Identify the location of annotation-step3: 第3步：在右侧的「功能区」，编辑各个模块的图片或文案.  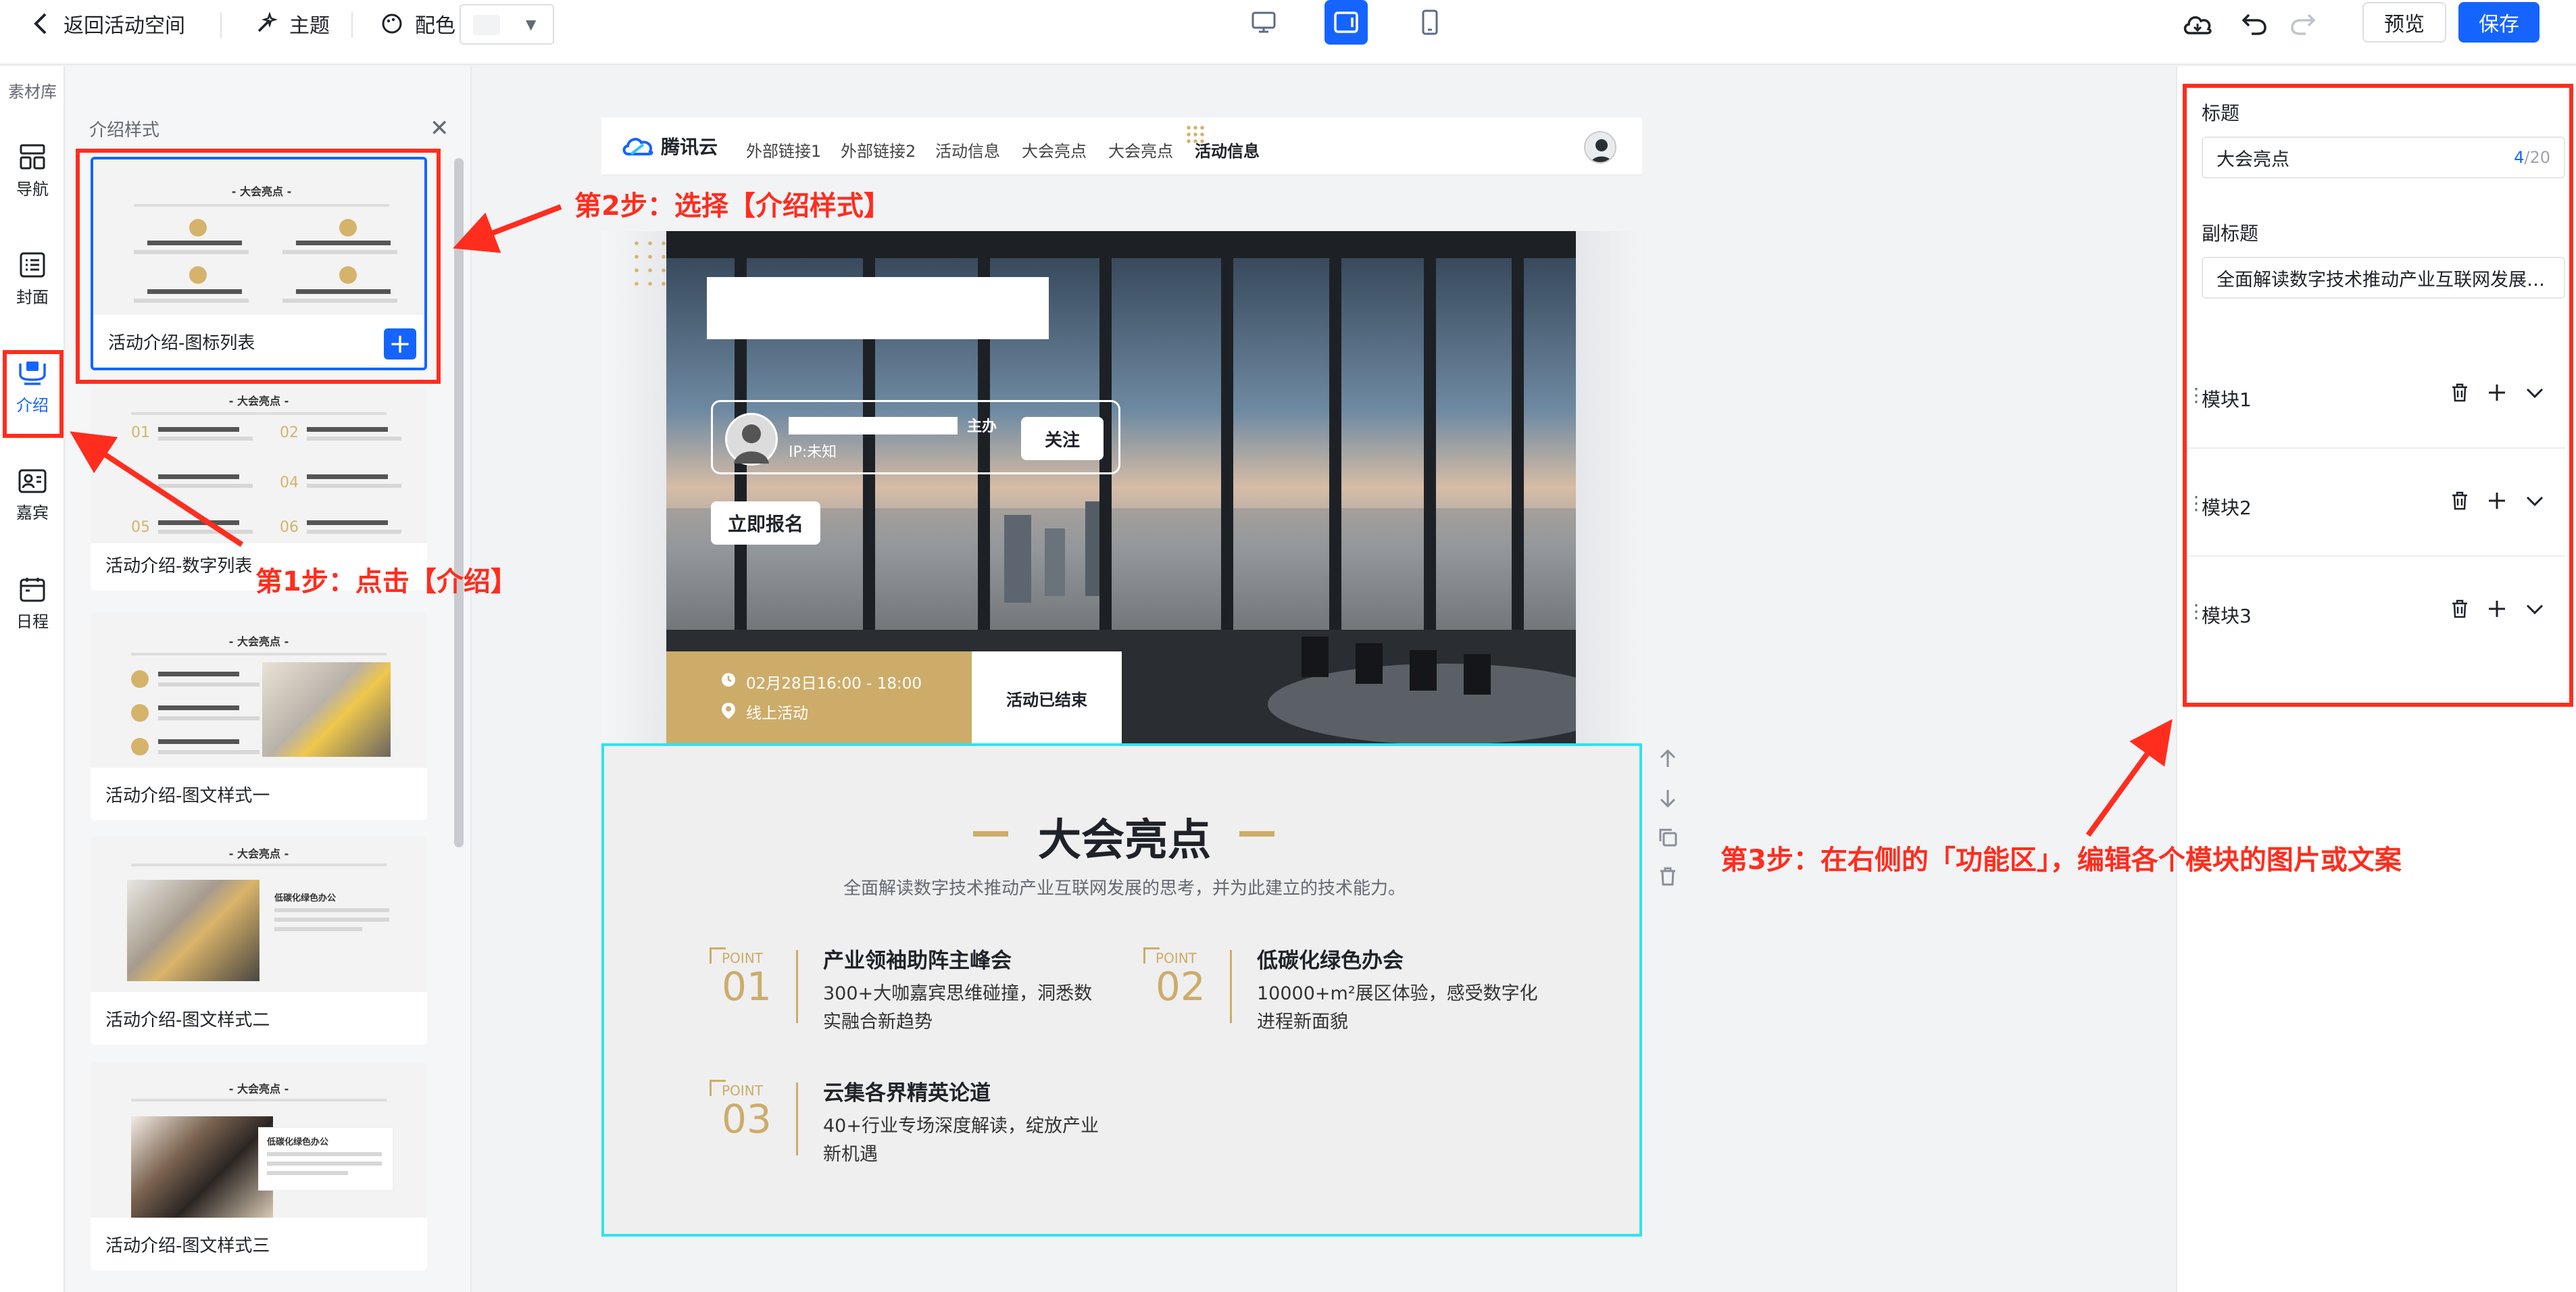
(2061, 861).